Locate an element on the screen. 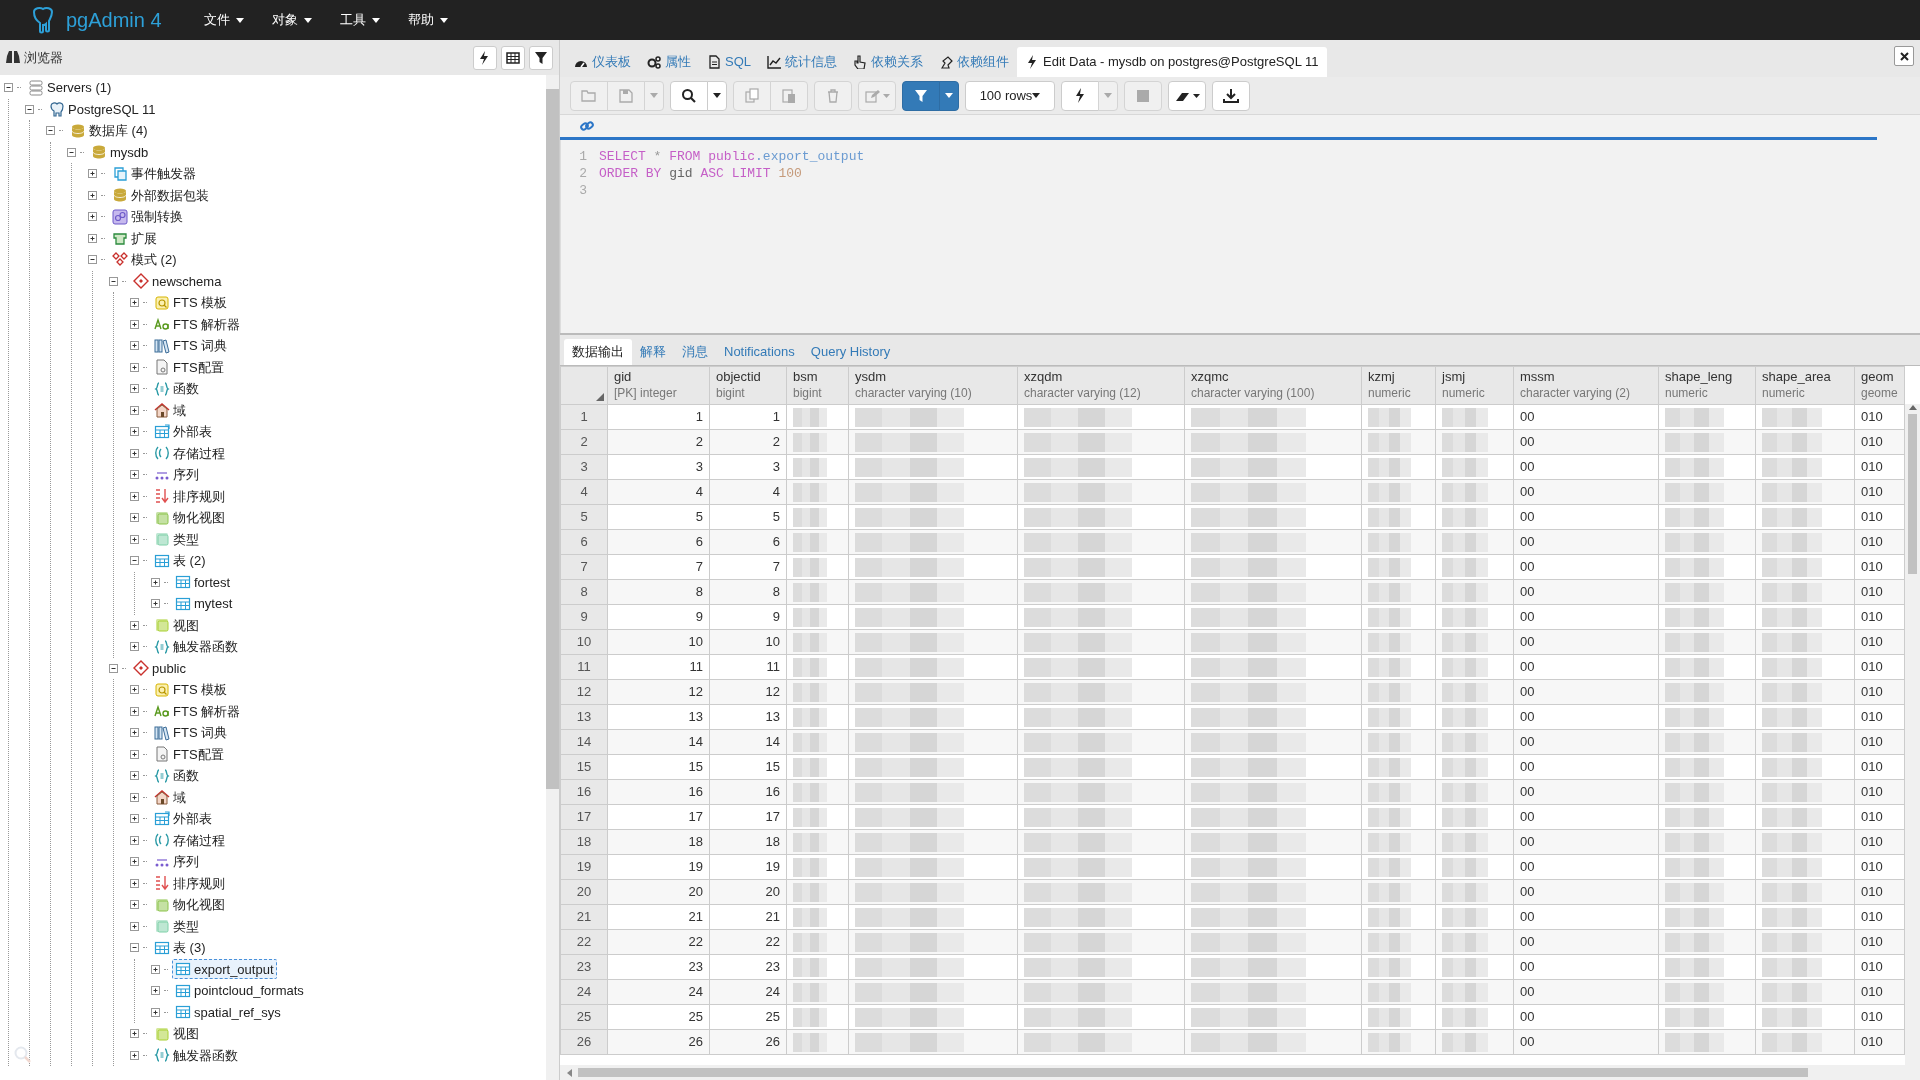 This screenshot has height=1080, width=1920. tab: Notifications is located at coordinates (759, 352).